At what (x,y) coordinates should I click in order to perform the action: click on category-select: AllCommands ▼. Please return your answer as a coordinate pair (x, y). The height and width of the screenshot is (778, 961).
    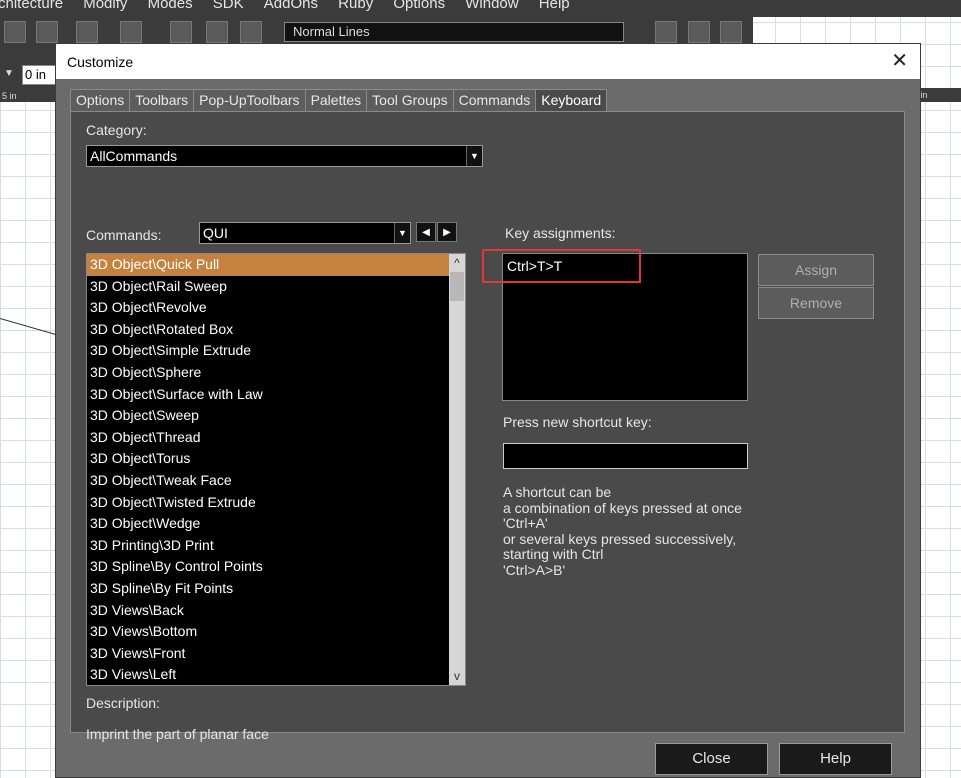
    Looking at the image, I should click on (284, 156).